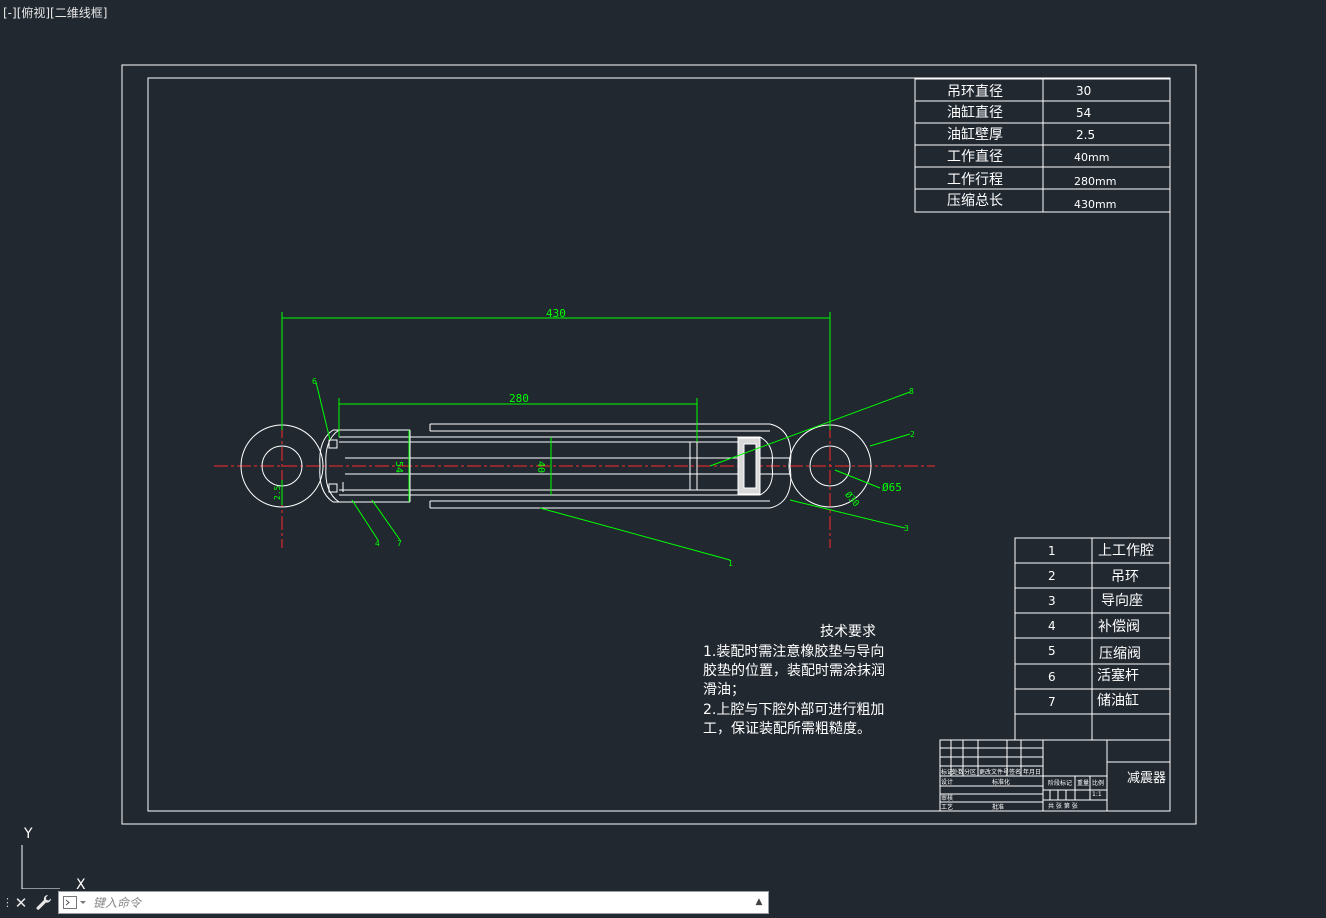 The height and width of the screenshot is (918, 1326). What do you see at coordinates (1063, 806) in the screenshot?
I see `tb-sheets: 共 张 第 张` at bounding box center [1063, 806].